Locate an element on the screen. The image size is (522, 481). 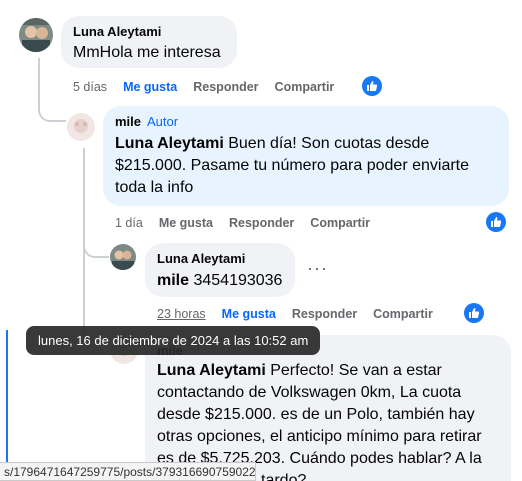
comment-line: Perfecto! Se van a estar is located at coordinates (356, 370).